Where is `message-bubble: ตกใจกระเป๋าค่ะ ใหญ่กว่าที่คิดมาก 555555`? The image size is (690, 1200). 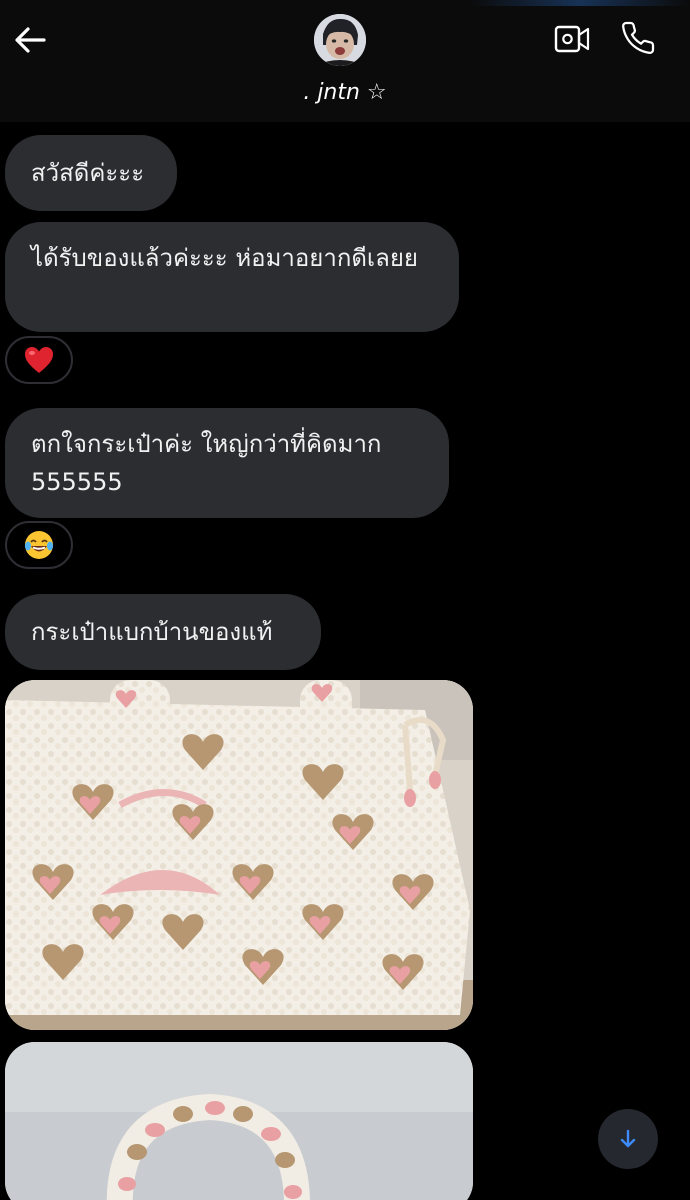 message-bubble: ตกใจกระเป๋าค่ะ ใหญ่กว่าที่คิดมาก 555555 is located at coordinates (227, 463).